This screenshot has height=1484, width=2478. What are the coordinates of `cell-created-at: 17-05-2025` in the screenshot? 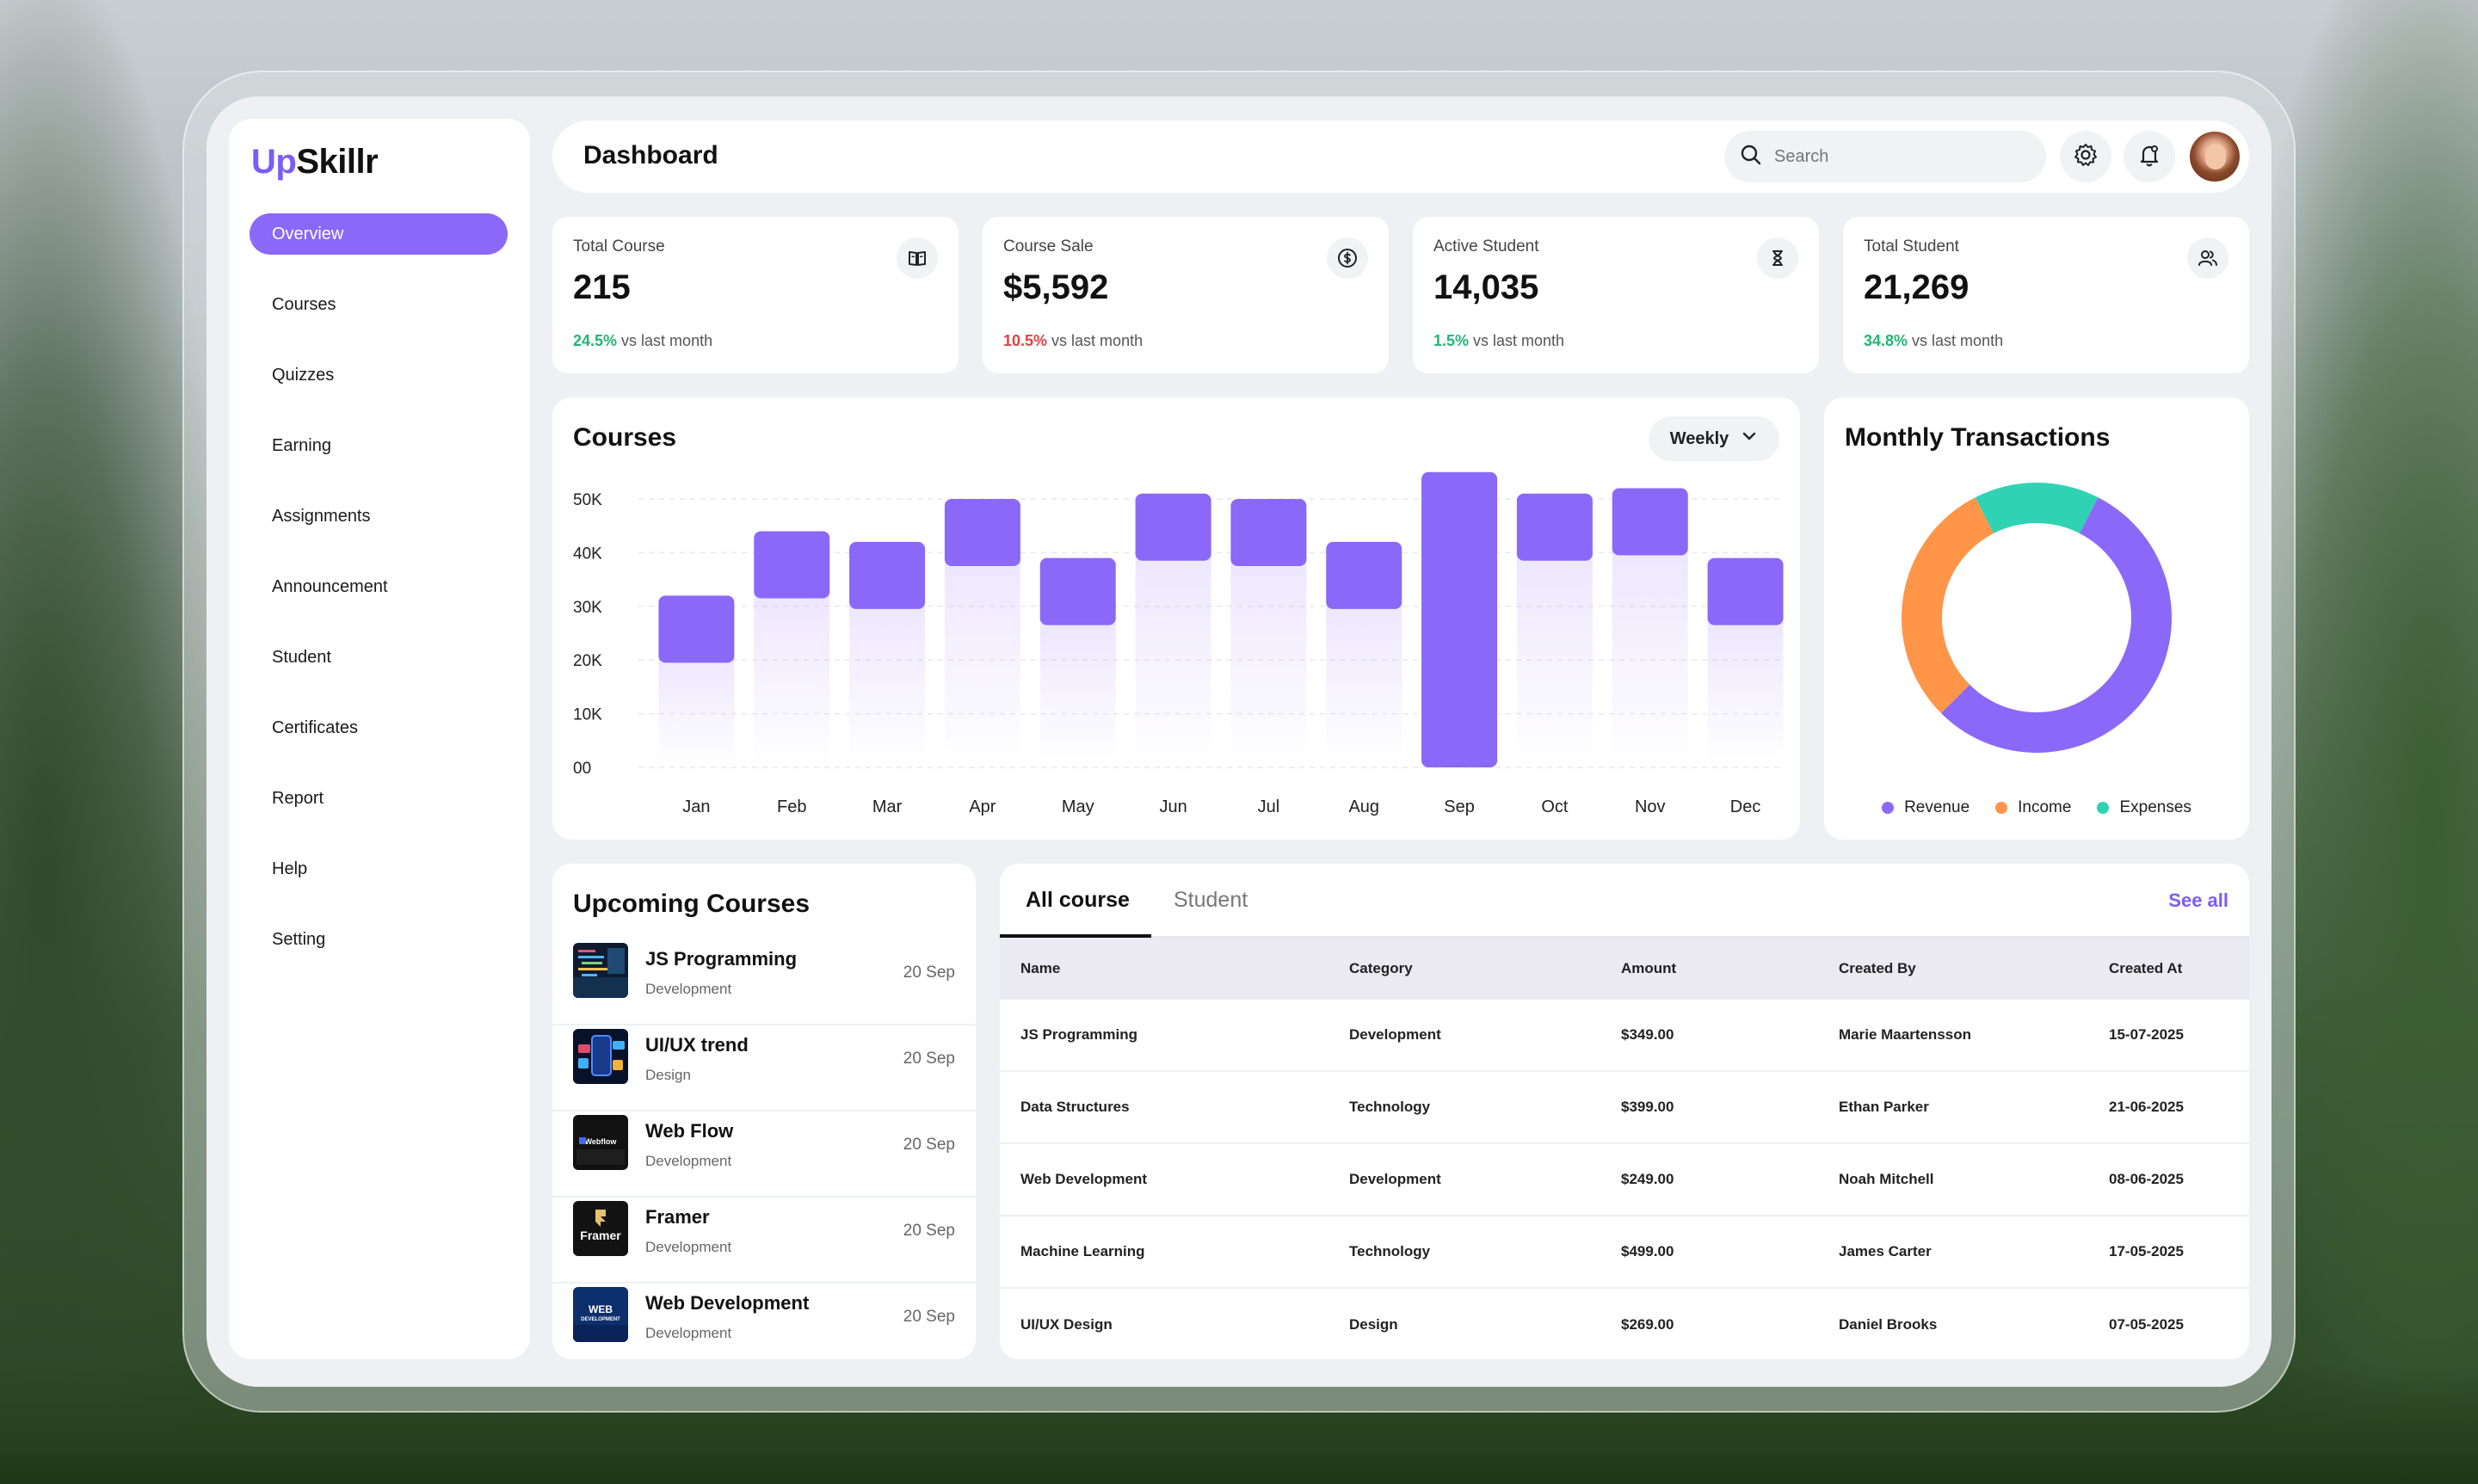 It's located at (2146, 1251).